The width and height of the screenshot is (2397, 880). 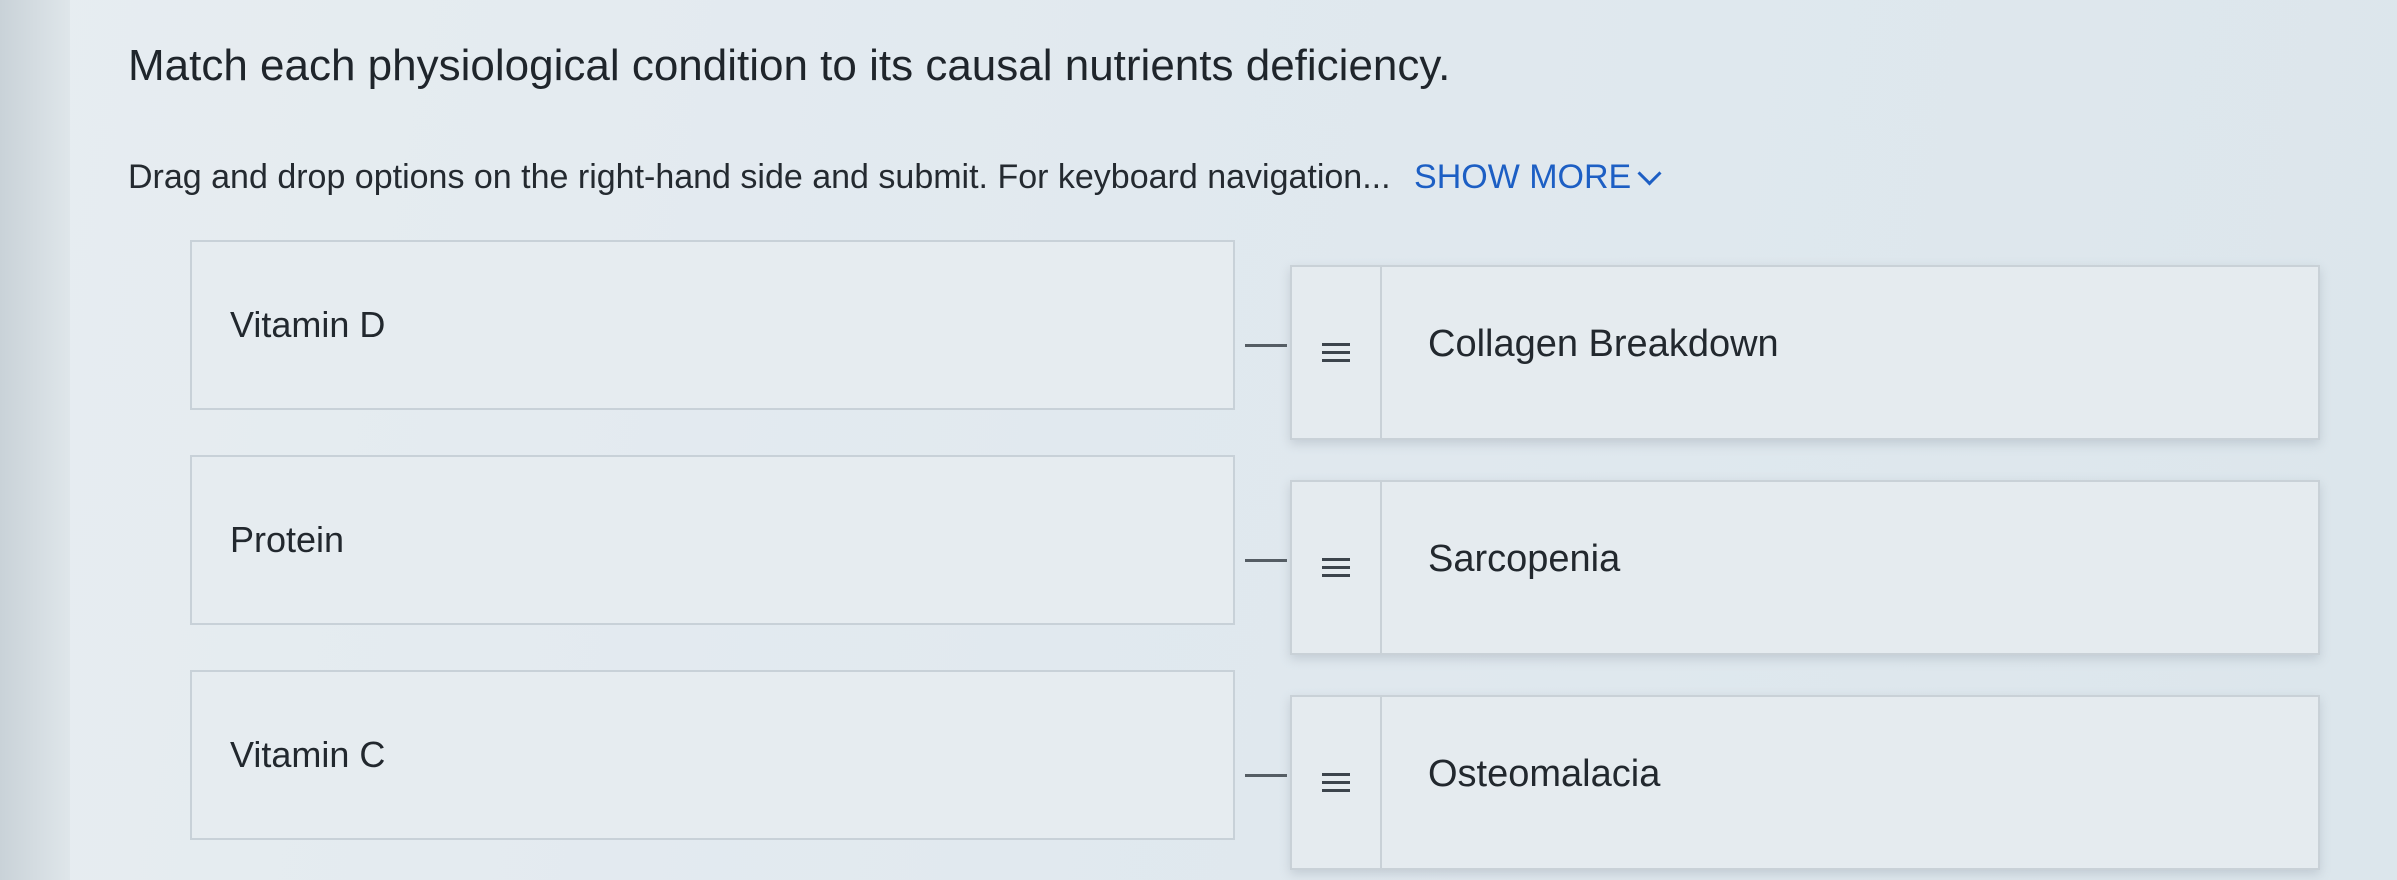 What do you see at coordinates (1649, 173) in the screenshot?
I see `chevron-down-icon` at bounding box center [1649, 173].